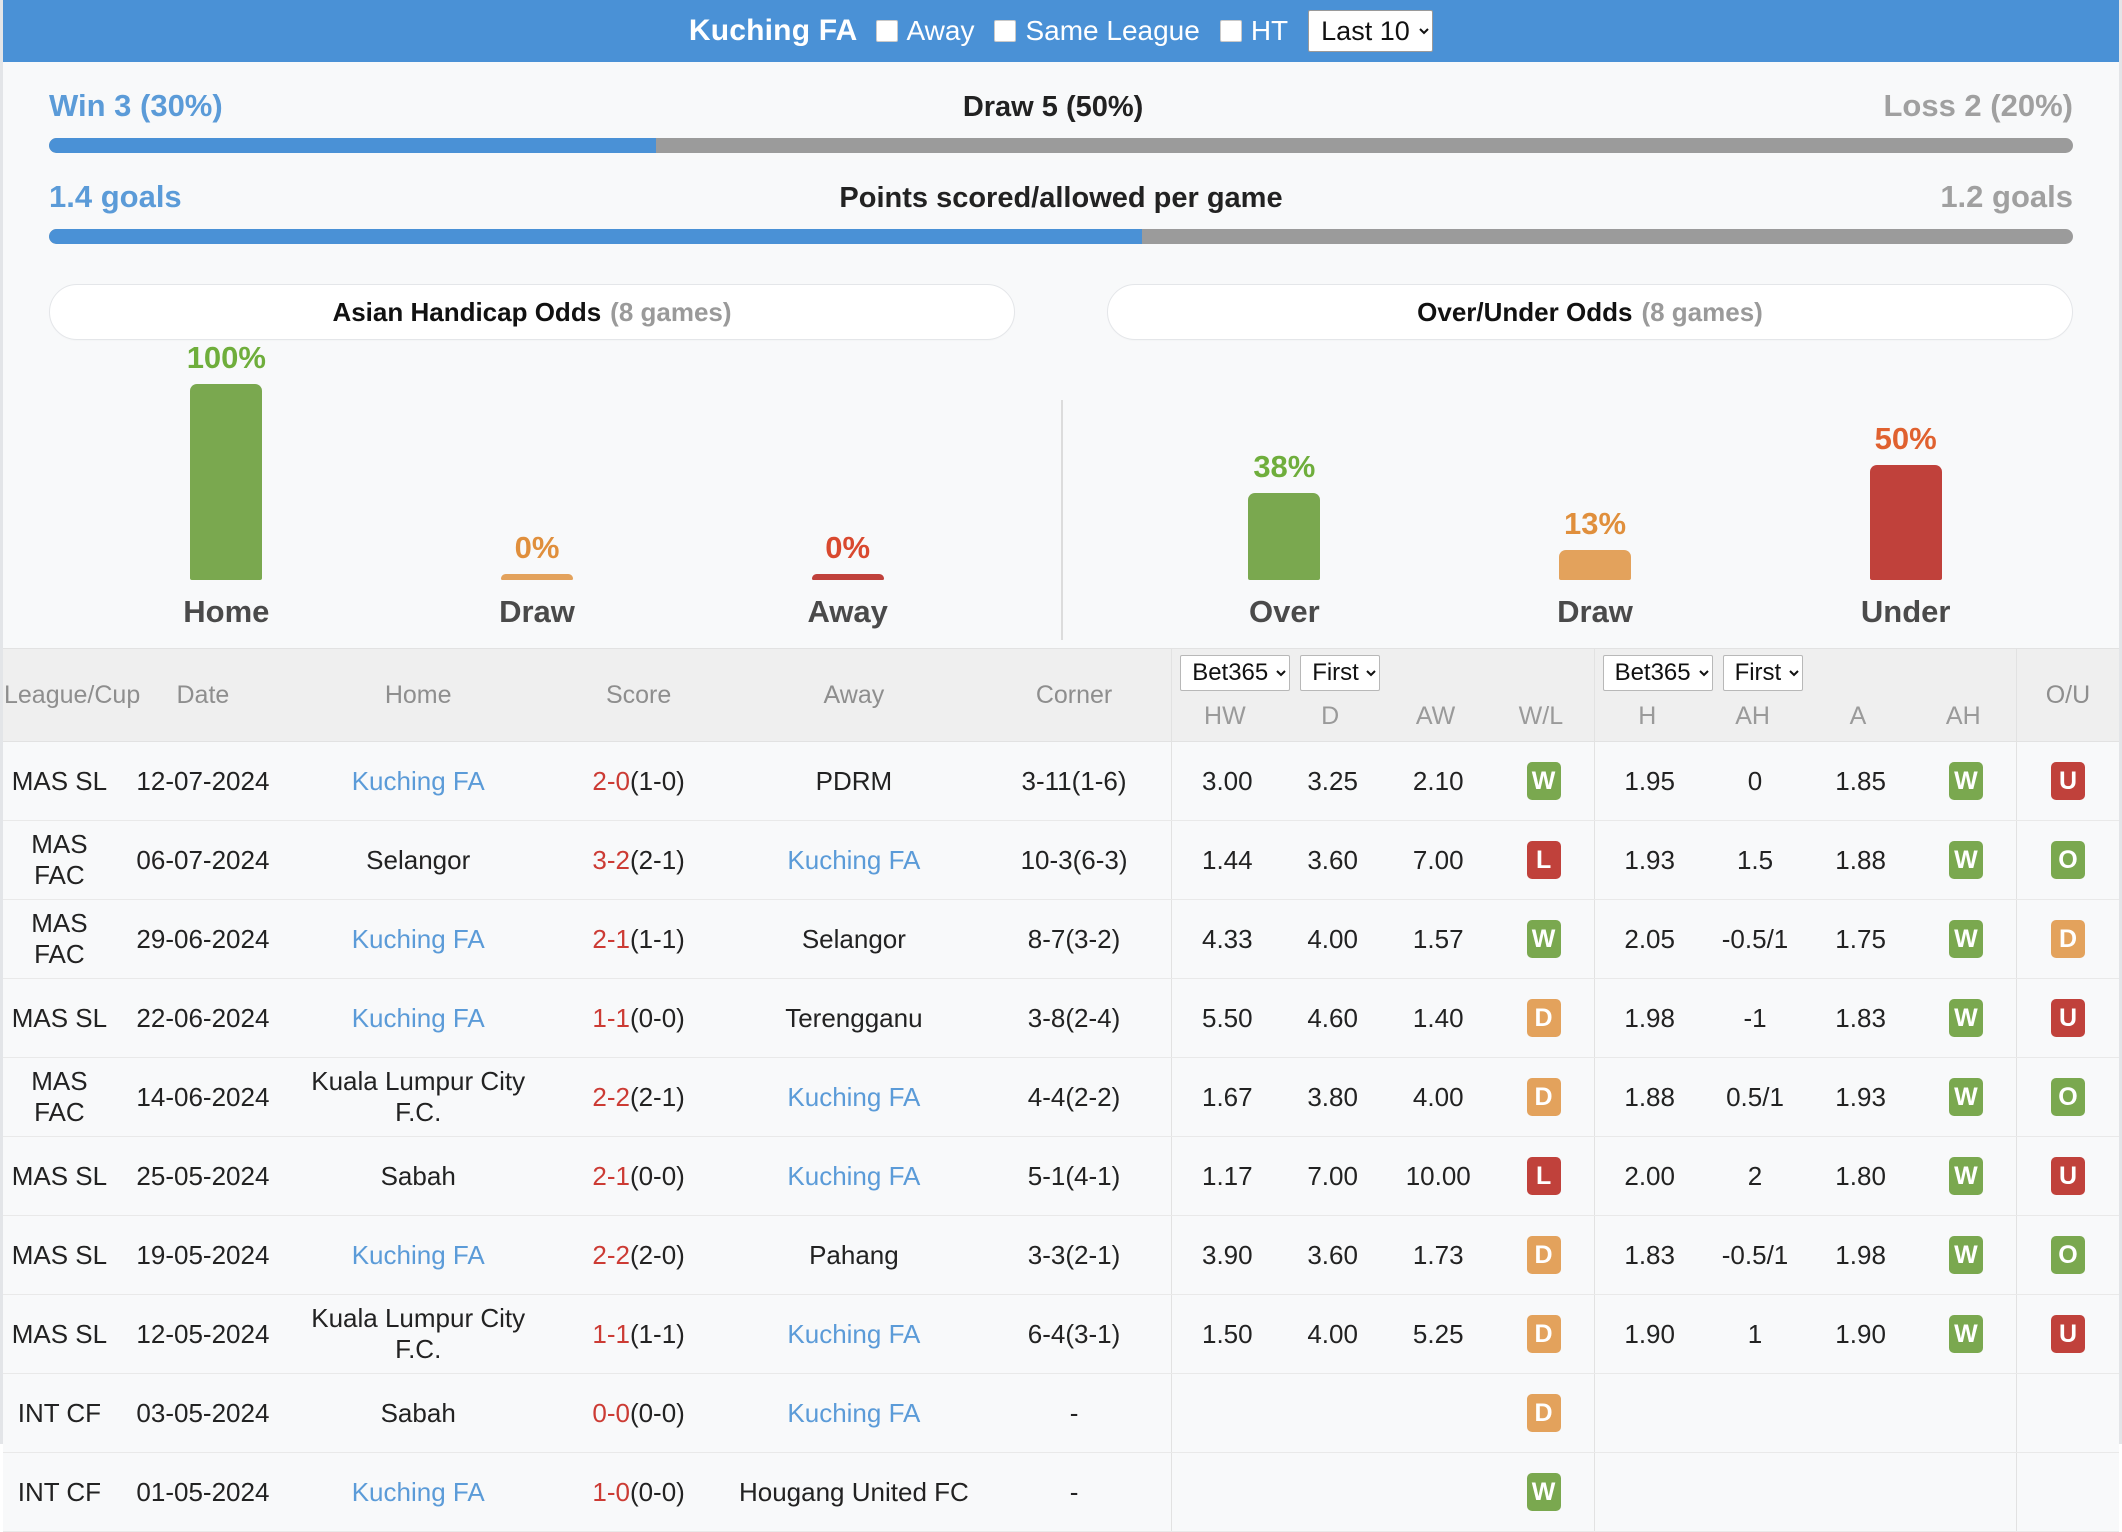  I want to click on filter-away-label: Away, so click(940, 30).